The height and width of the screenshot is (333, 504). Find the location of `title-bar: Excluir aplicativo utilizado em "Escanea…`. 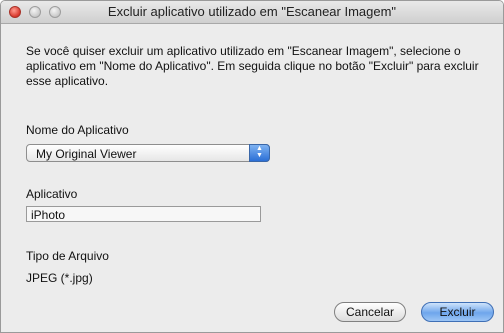

title-bar: Excluir aplicativo utilizado em "Escanea… is located at coordinates (252, 12).